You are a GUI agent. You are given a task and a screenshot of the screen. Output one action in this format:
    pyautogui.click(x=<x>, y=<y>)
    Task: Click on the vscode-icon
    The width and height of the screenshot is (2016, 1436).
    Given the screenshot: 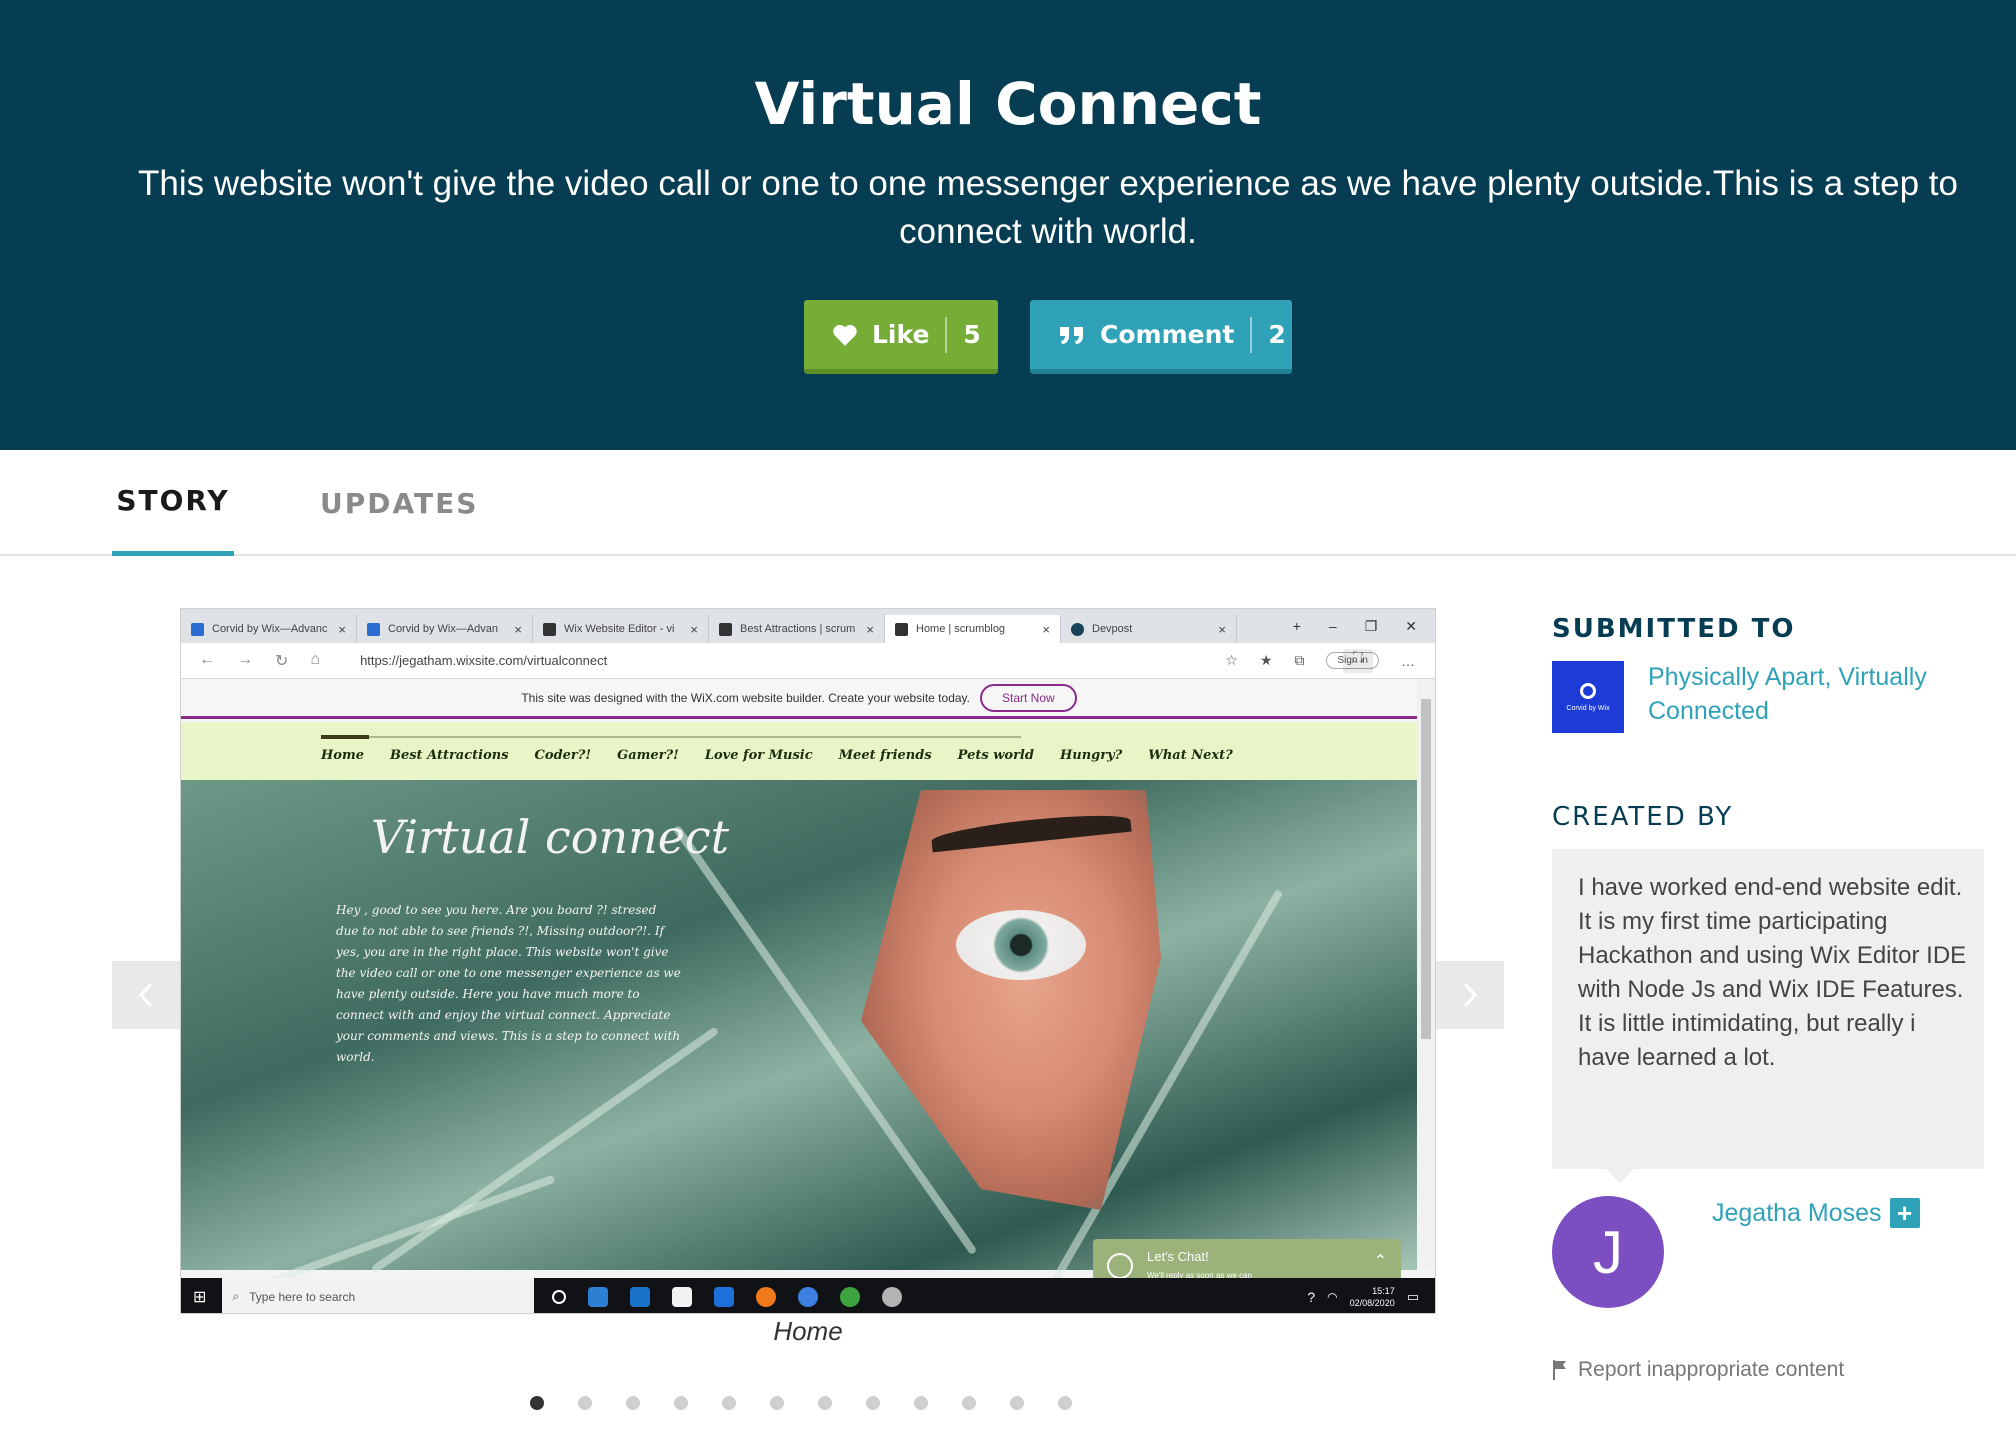 What is the action you would take?
    pyautogui.click(x=724, y=1296)
    